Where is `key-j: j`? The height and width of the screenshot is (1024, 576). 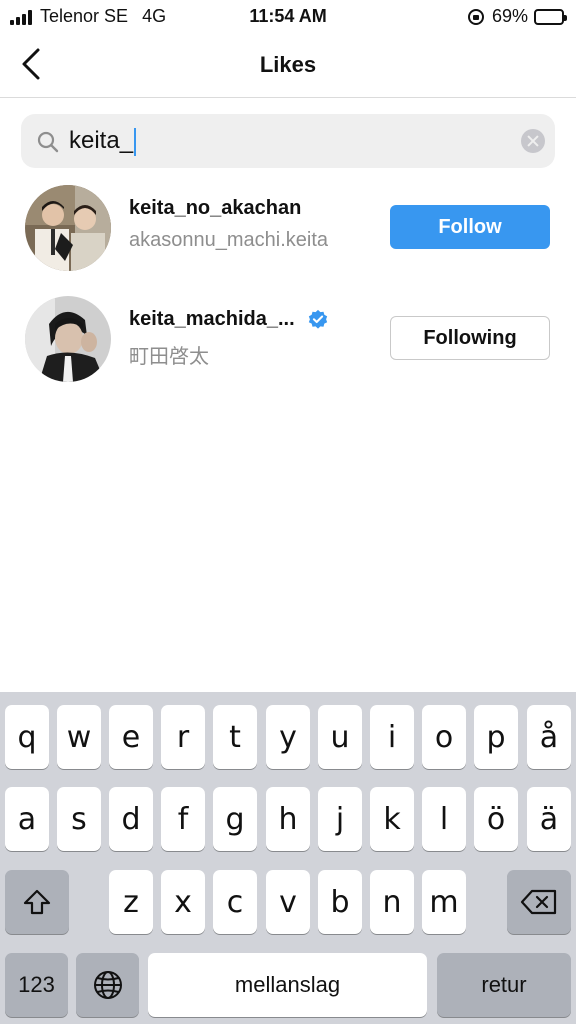 key-j: j is located at coordinates (340, 819).